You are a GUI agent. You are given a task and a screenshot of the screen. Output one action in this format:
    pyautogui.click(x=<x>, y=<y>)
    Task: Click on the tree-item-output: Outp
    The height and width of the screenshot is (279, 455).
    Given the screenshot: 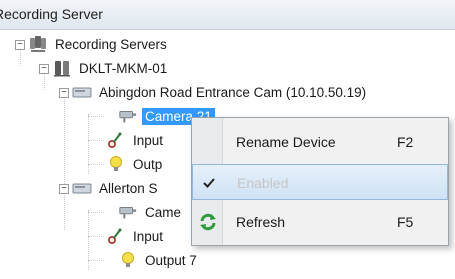 What is the action you would take?
    pyautogui.click(x=135, y=164)
    